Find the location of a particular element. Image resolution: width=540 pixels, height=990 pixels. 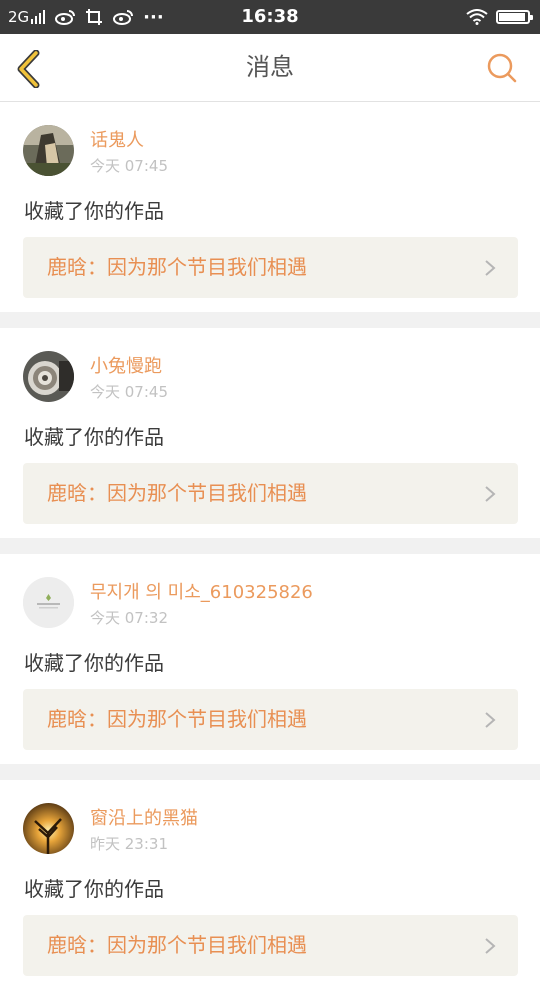

search-icon is located at coordinates (502, 68).